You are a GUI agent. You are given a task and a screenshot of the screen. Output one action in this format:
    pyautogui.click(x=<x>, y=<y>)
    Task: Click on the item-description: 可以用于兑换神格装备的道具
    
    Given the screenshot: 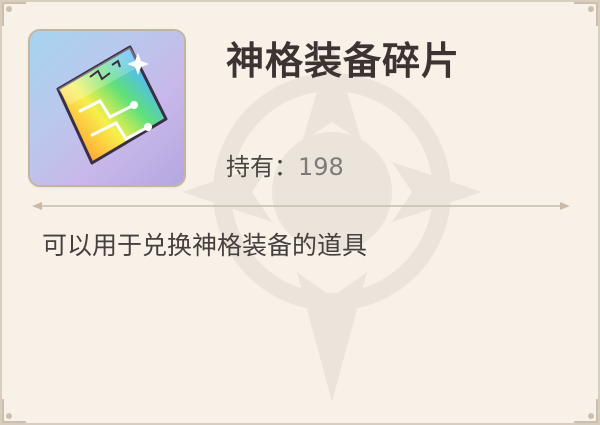 What is the action you would take?
    pyautogui.click(x=205, y=245)
    